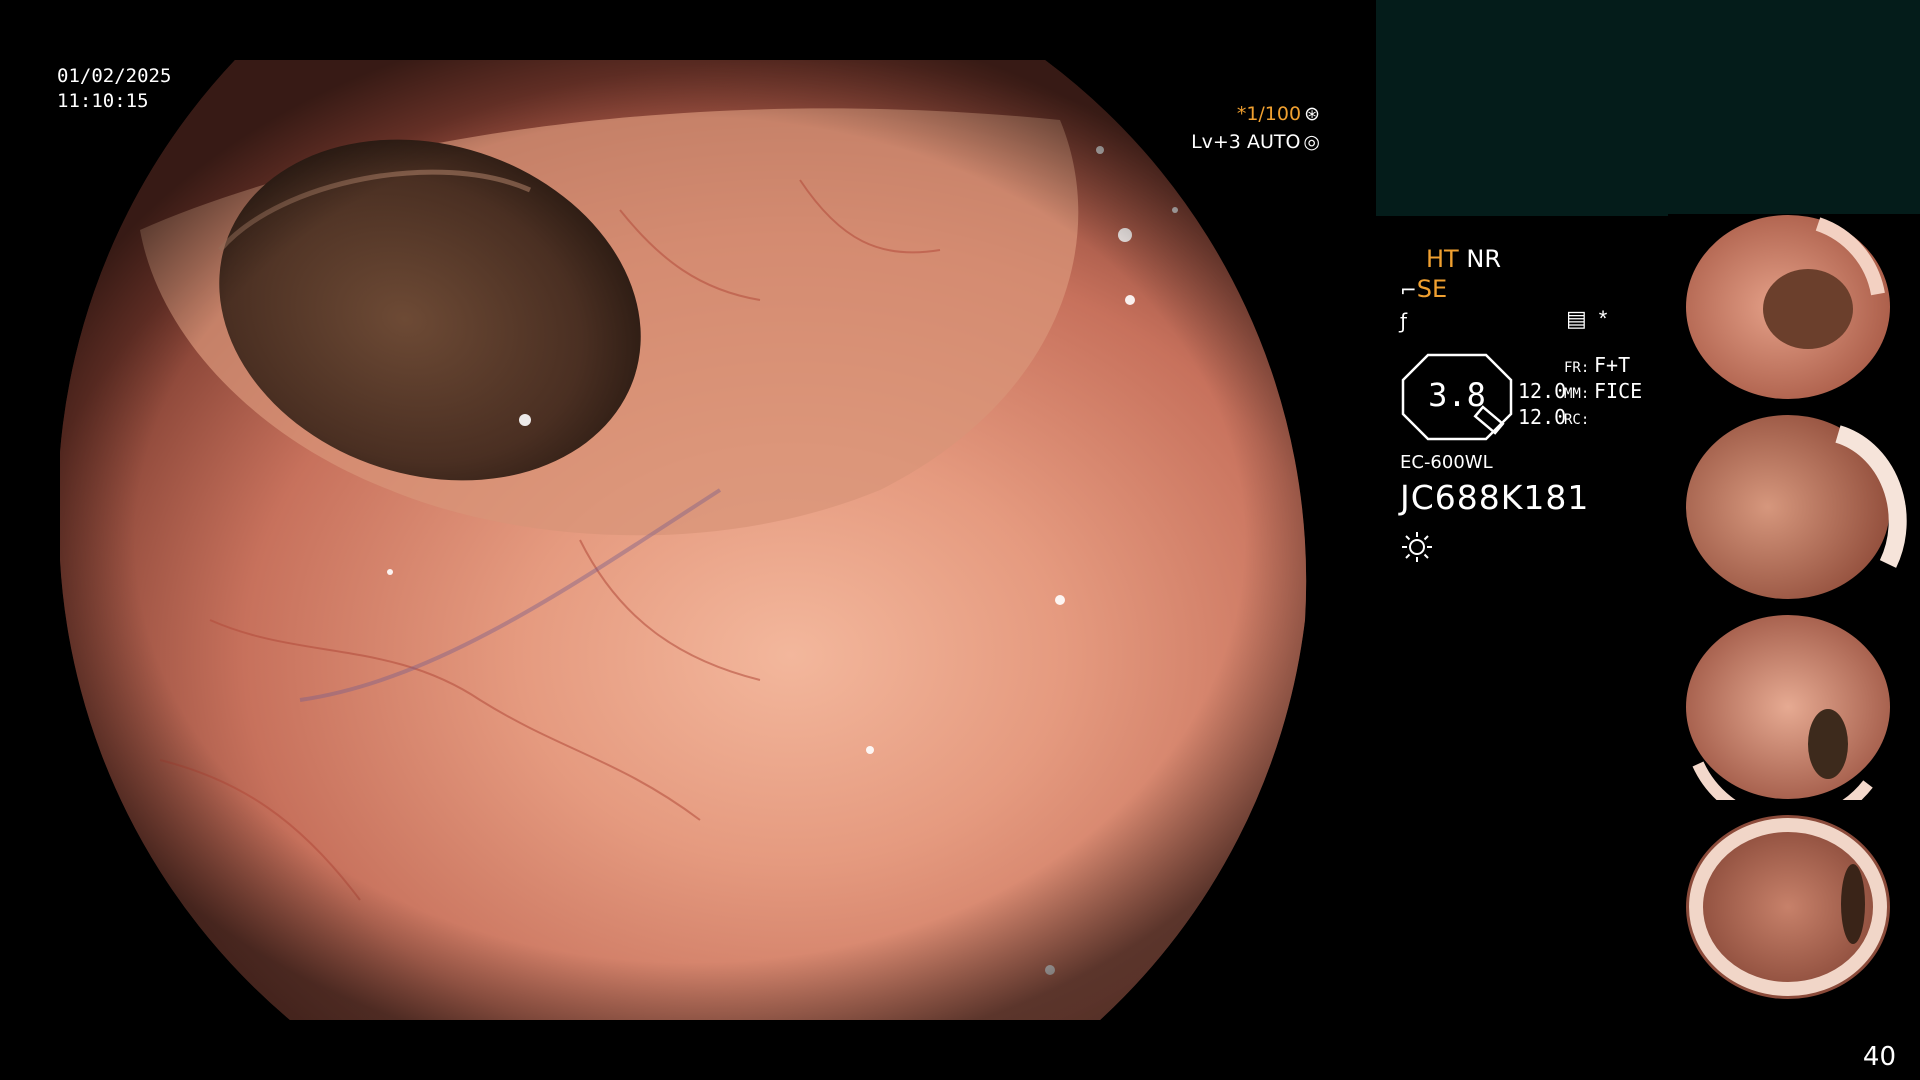 The width and height of the screenshot is (1920, 1080). Describe the element at coordinates (1576, 318) in the screenshot. I see `memo-icon: ▤` at that location.